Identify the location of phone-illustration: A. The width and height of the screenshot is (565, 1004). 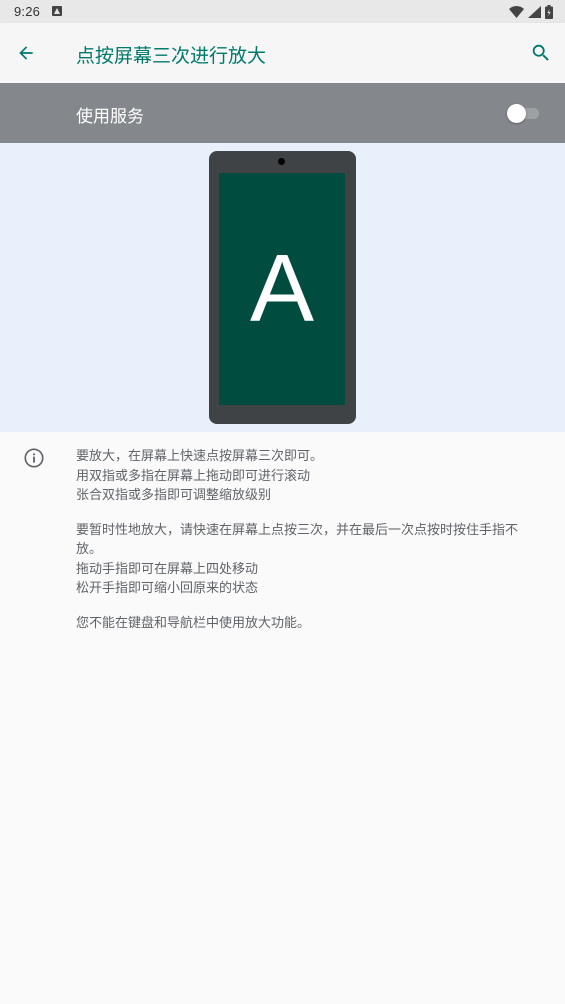
(282, 287).